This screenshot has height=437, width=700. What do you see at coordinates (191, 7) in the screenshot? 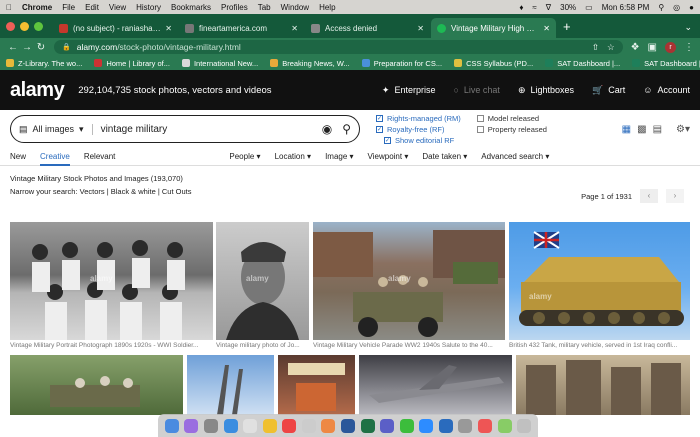
I see `menu-bookmarks: Bookmarks` at bounding box center [191, 7].